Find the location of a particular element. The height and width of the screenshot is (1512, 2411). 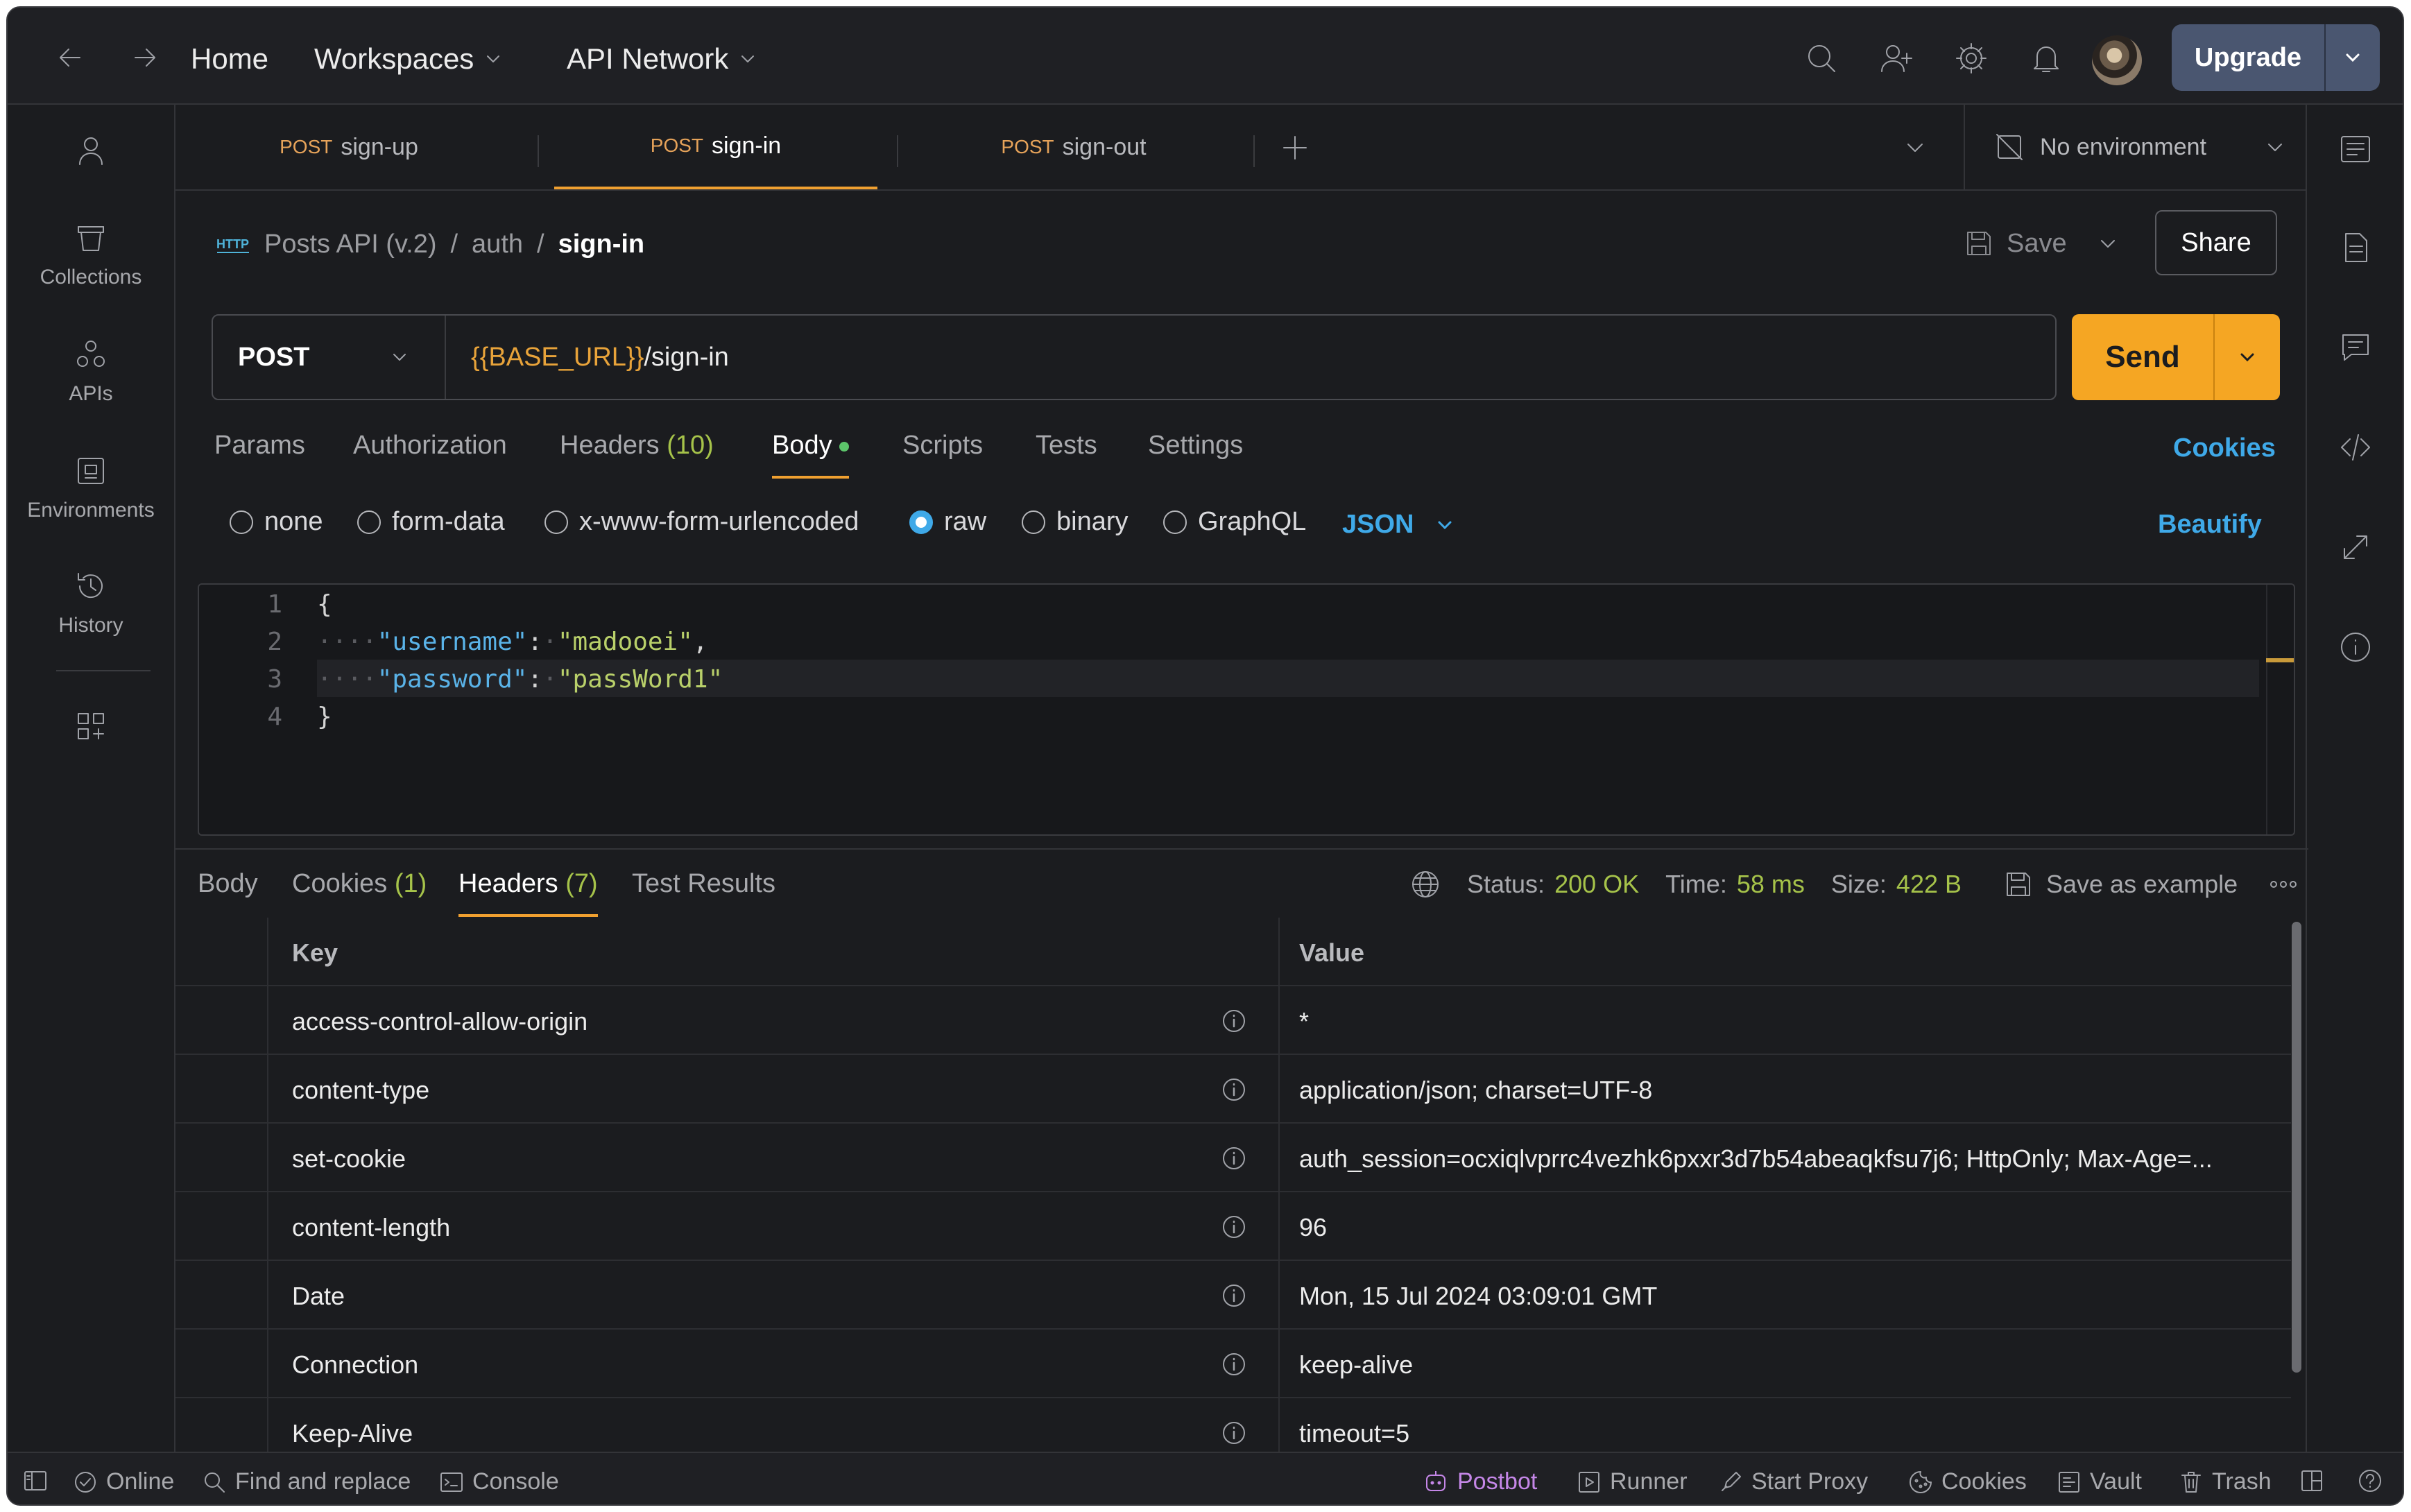

tab-response-headers: Headers (7) is located at coordinates (528, 893).